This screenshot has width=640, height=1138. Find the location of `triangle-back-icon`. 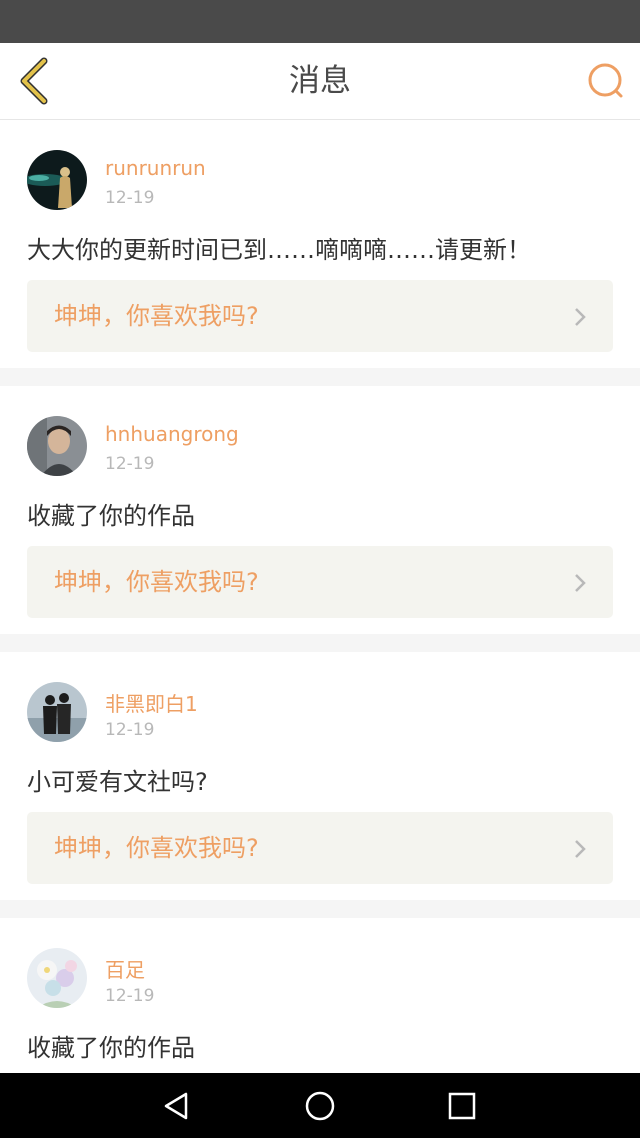

triangle-back-icon is located at coordinates (176, 1106).